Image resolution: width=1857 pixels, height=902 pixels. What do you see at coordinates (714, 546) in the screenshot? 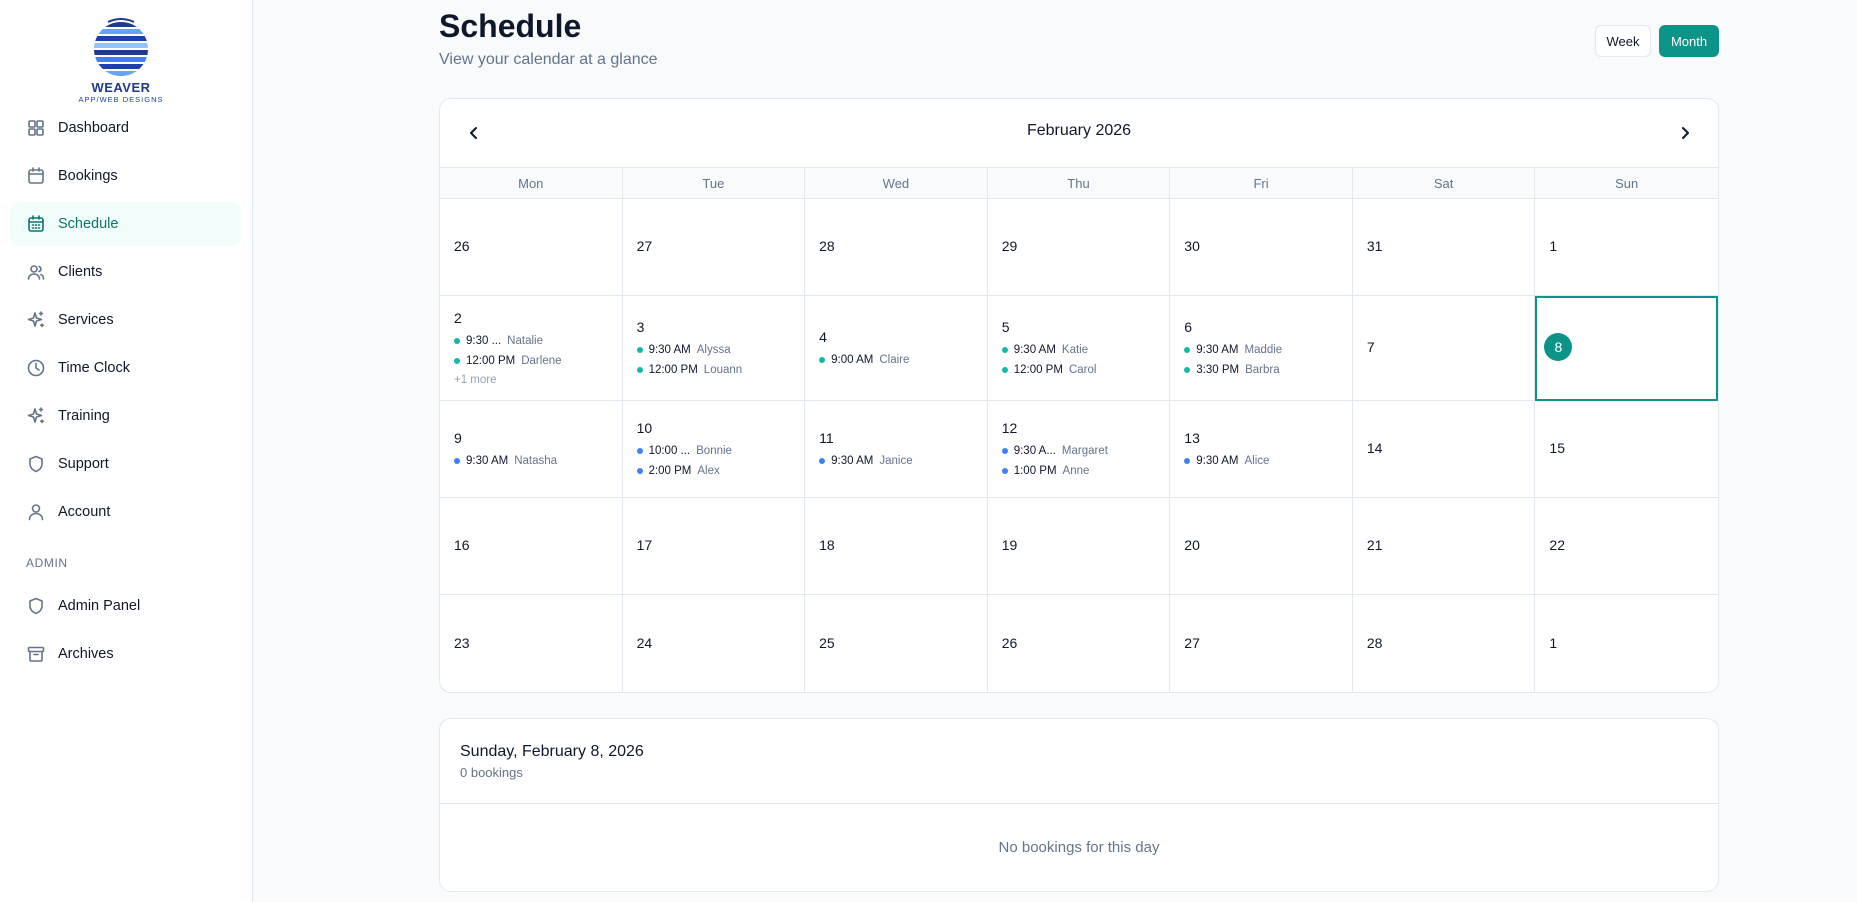
I see `calendar-day-cell: 17` at bounding box center [714, 546].